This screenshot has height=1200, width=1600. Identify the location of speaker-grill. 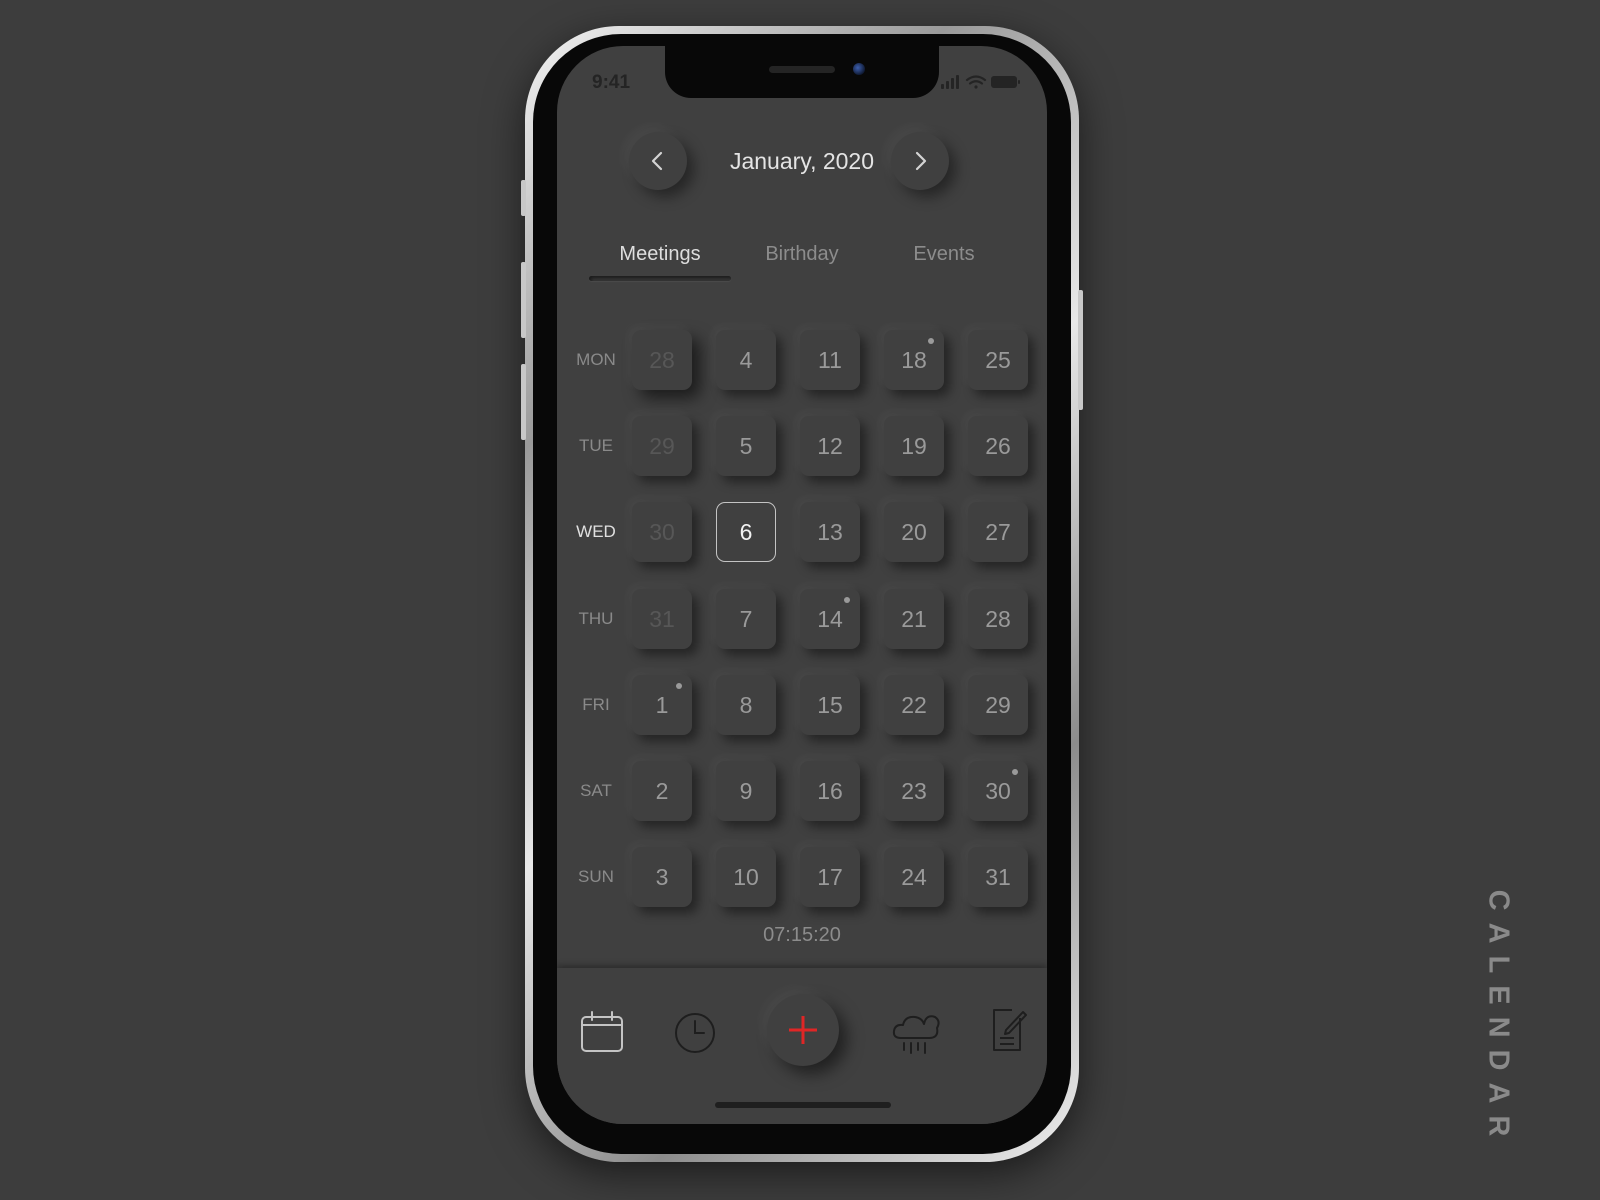
(802, 69).